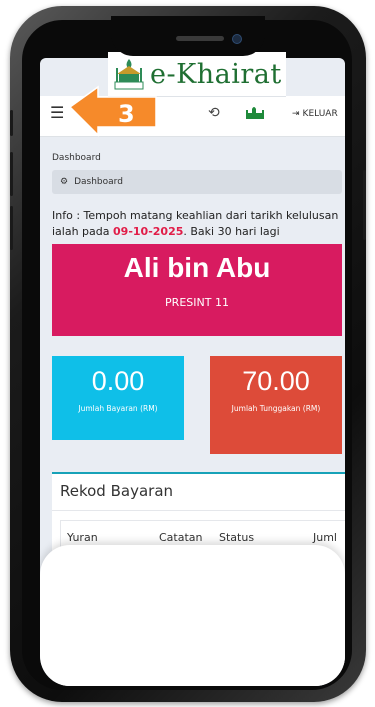 This screenshot has width=375, height=707. I want to click on total-paid-card: 0.00 Jumlah Bayaran (RM), so click(118, 398).